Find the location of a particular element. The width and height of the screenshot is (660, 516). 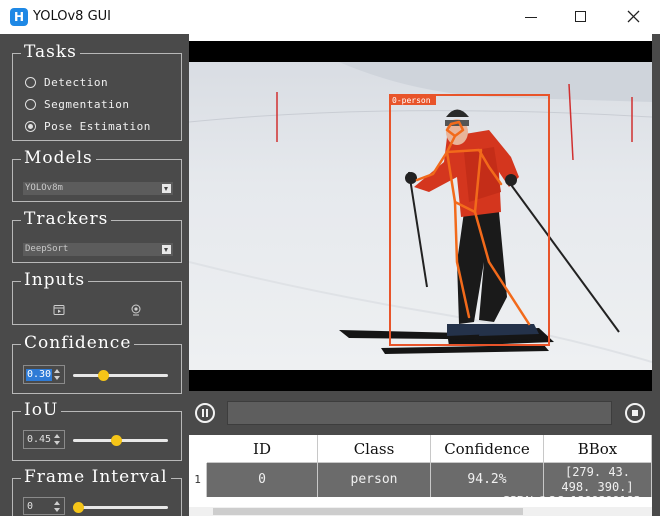

model-select-value: YOLOv8m is located at coordinates (44, 188).